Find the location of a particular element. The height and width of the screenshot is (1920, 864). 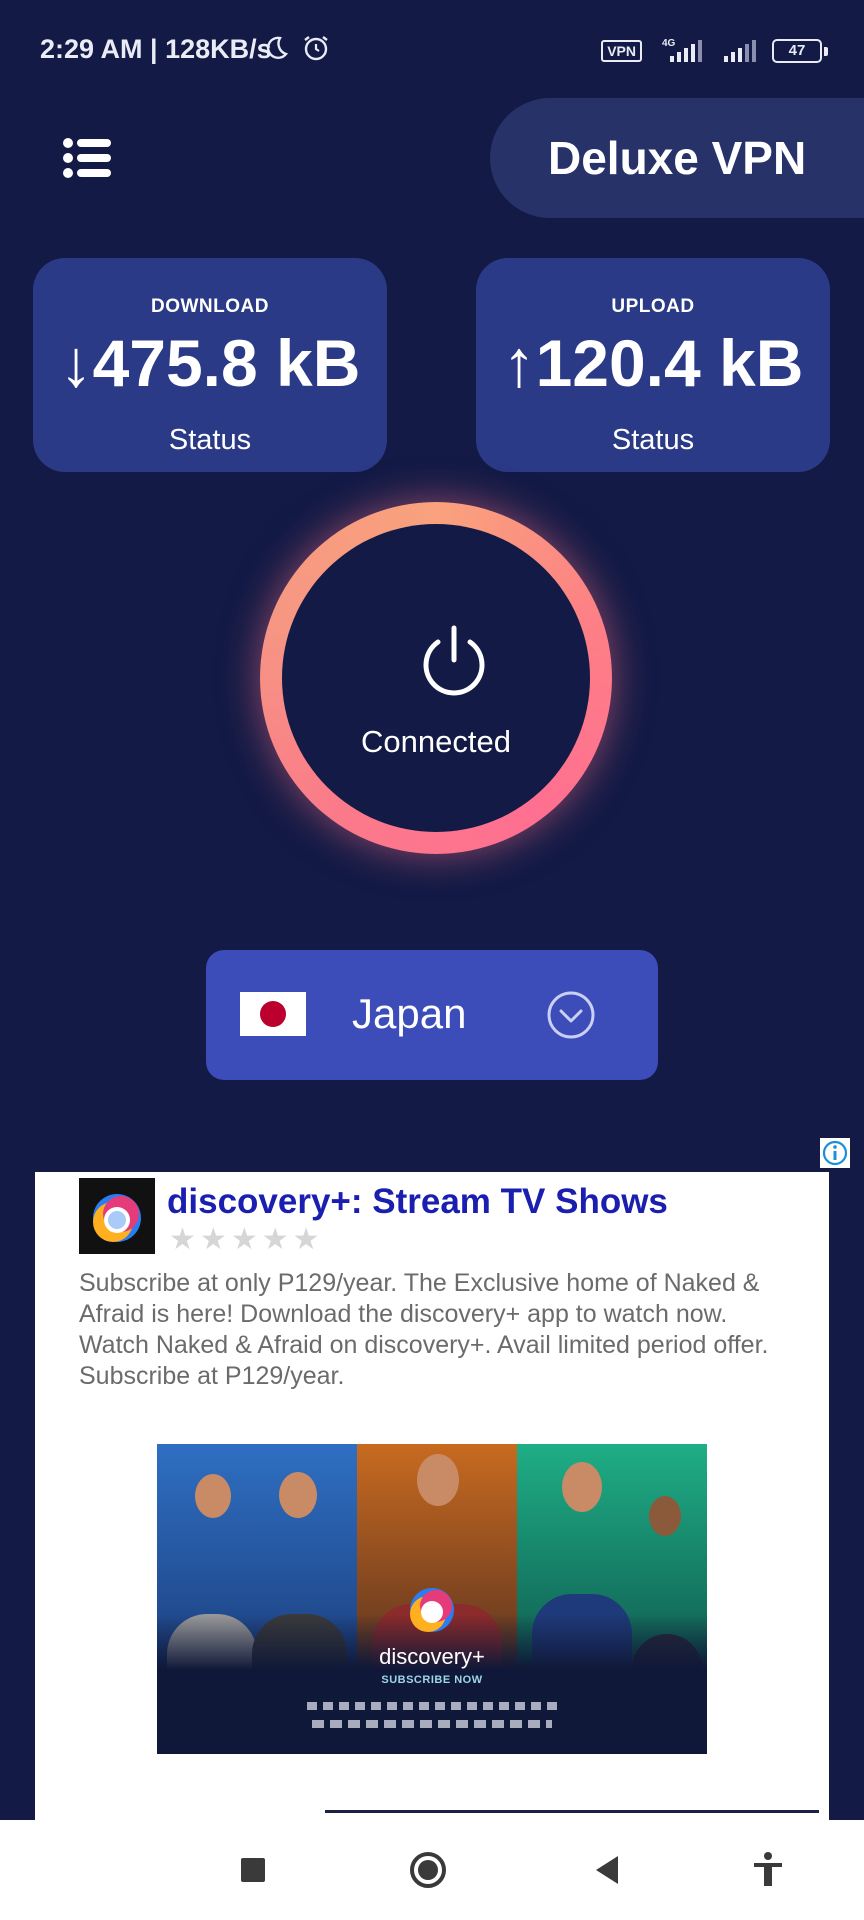

home-circle-icon is located at coordinates (428, 1870).